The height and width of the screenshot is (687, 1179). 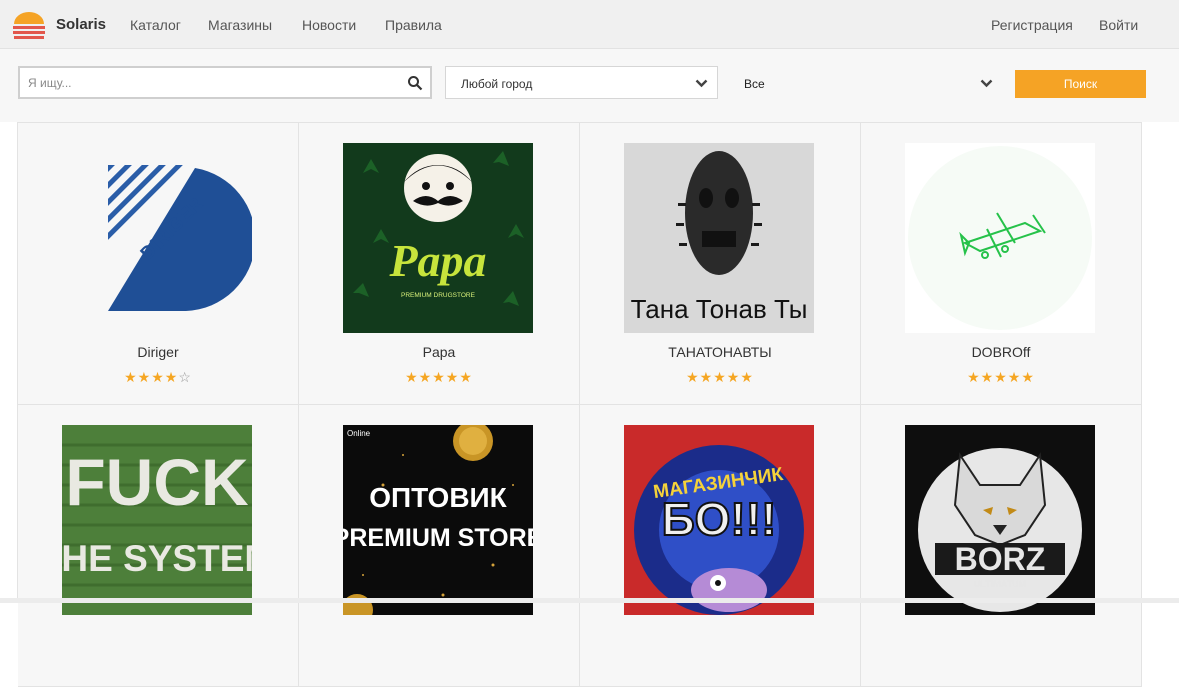 What do you see at coordinates (1000, 584) in the screenshot?
I see `svg-text: ULTIMATUM` at bounding box center [1000, 584].